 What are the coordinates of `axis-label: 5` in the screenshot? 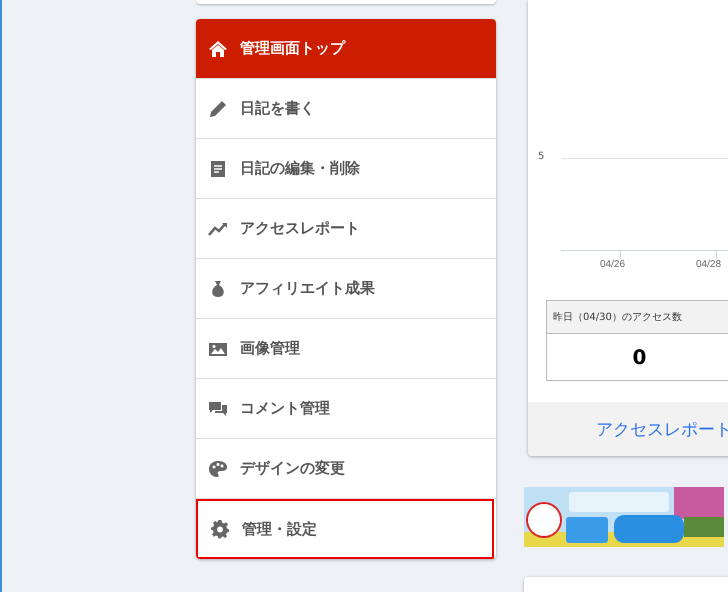 It's located at (541, 156).